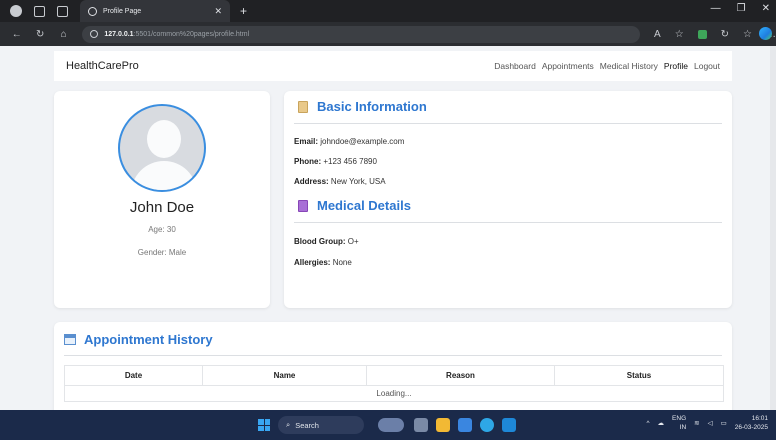 This screenshot has width=776, height=440. Describe the element at coordinates (133, 375) in the screenshot. I see `col-date: Date` at that location.